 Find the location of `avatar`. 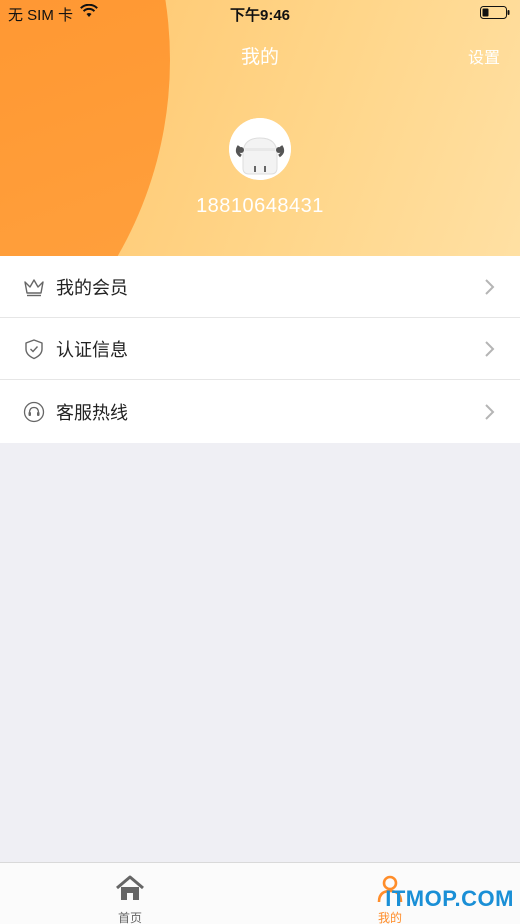

avatar is located at coordinates (260, 149).